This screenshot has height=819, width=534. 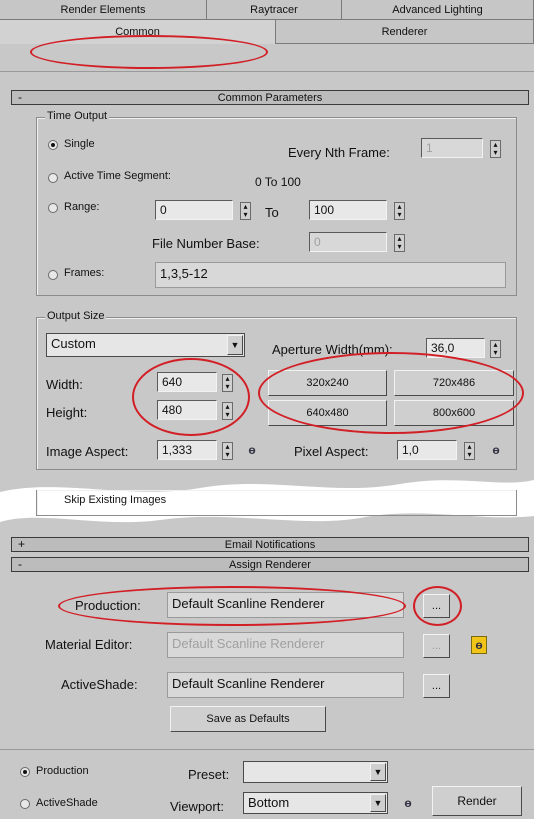 What do you see at coordinates (227, 451) in the screenshot?
I see `image-aspect-spinner: ▴ ▾` at bounding box center [227, 451].